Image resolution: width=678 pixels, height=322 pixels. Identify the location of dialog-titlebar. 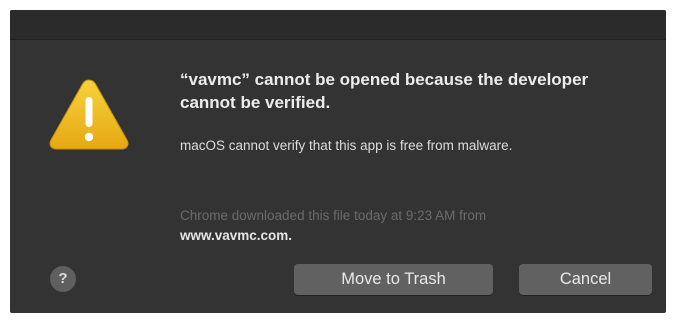
(338, 25).